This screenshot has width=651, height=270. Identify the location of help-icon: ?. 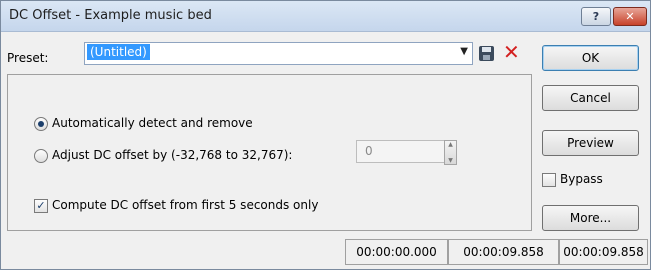
(596, 16).